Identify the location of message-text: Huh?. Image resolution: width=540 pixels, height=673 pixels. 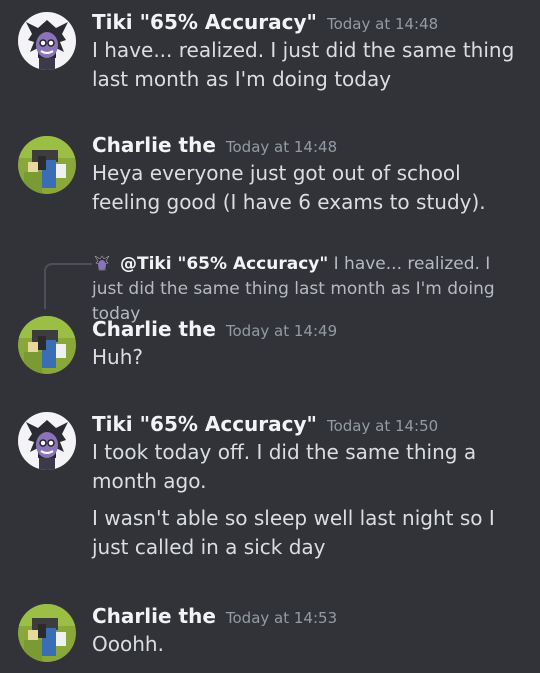
(118, 357).